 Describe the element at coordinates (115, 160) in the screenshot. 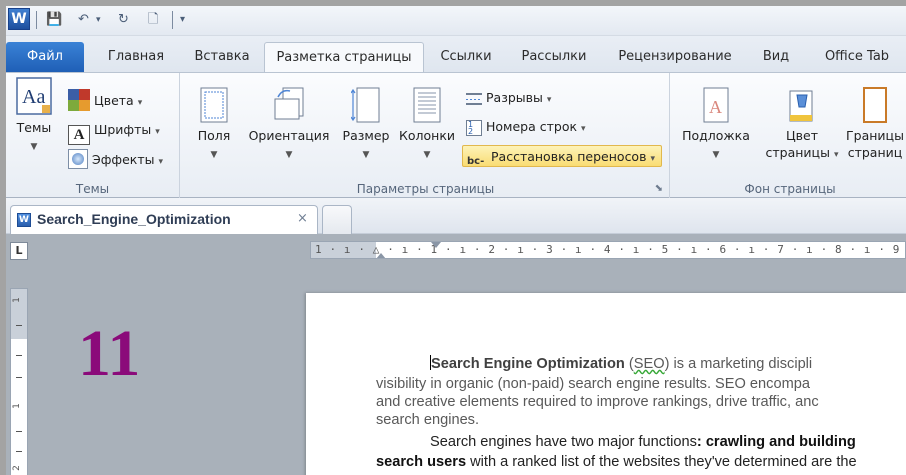

I see `effects-button: Эффекты ▾` at that location.